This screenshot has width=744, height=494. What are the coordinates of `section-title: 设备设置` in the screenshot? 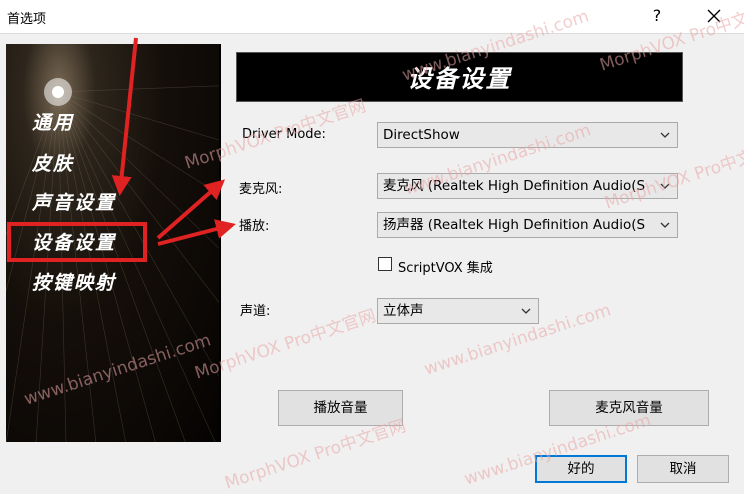 It's located at (459, 78).